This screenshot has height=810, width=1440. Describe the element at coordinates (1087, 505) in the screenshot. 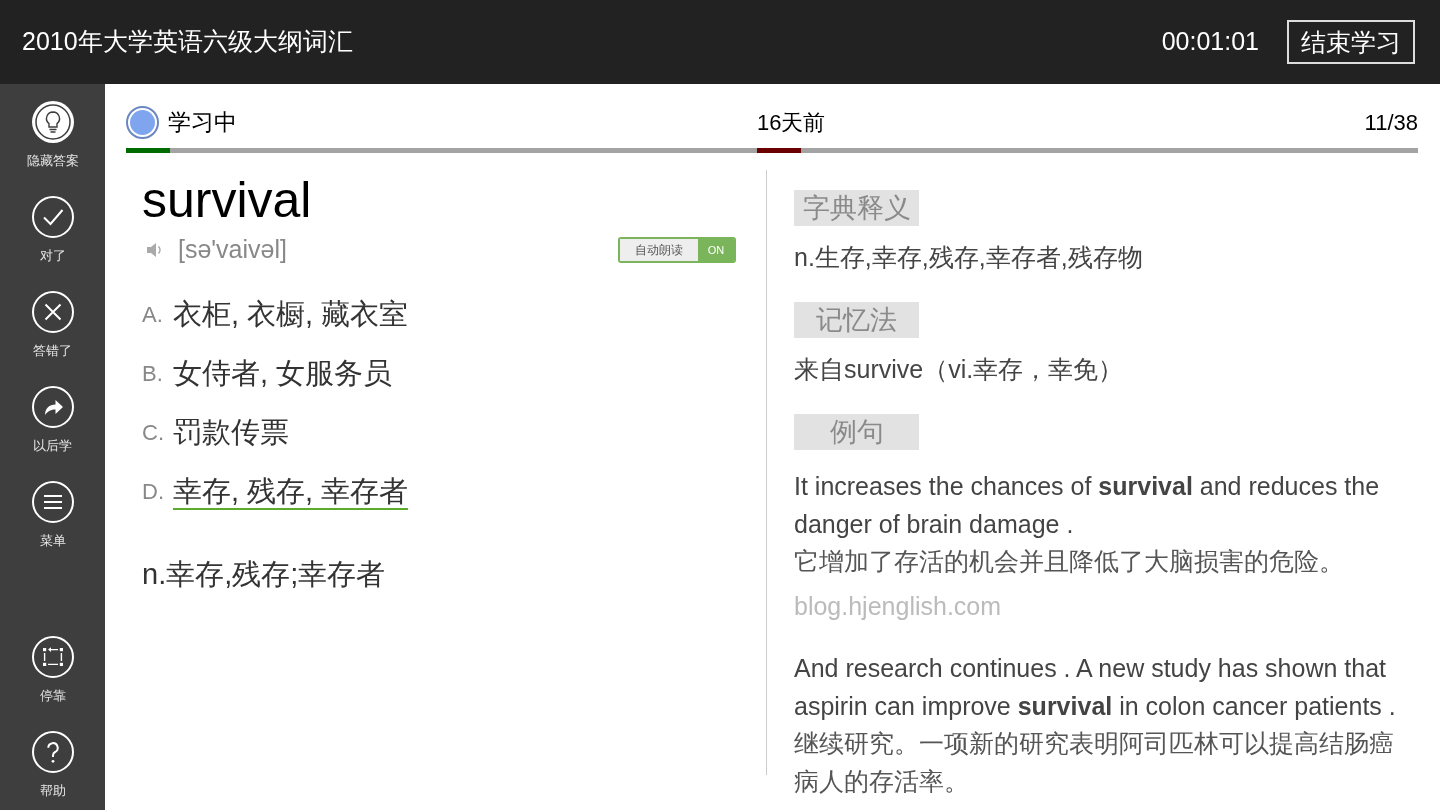

I see `example-sentence: It increases the chances of survival and reduces the danger of brain damage .` at that location.